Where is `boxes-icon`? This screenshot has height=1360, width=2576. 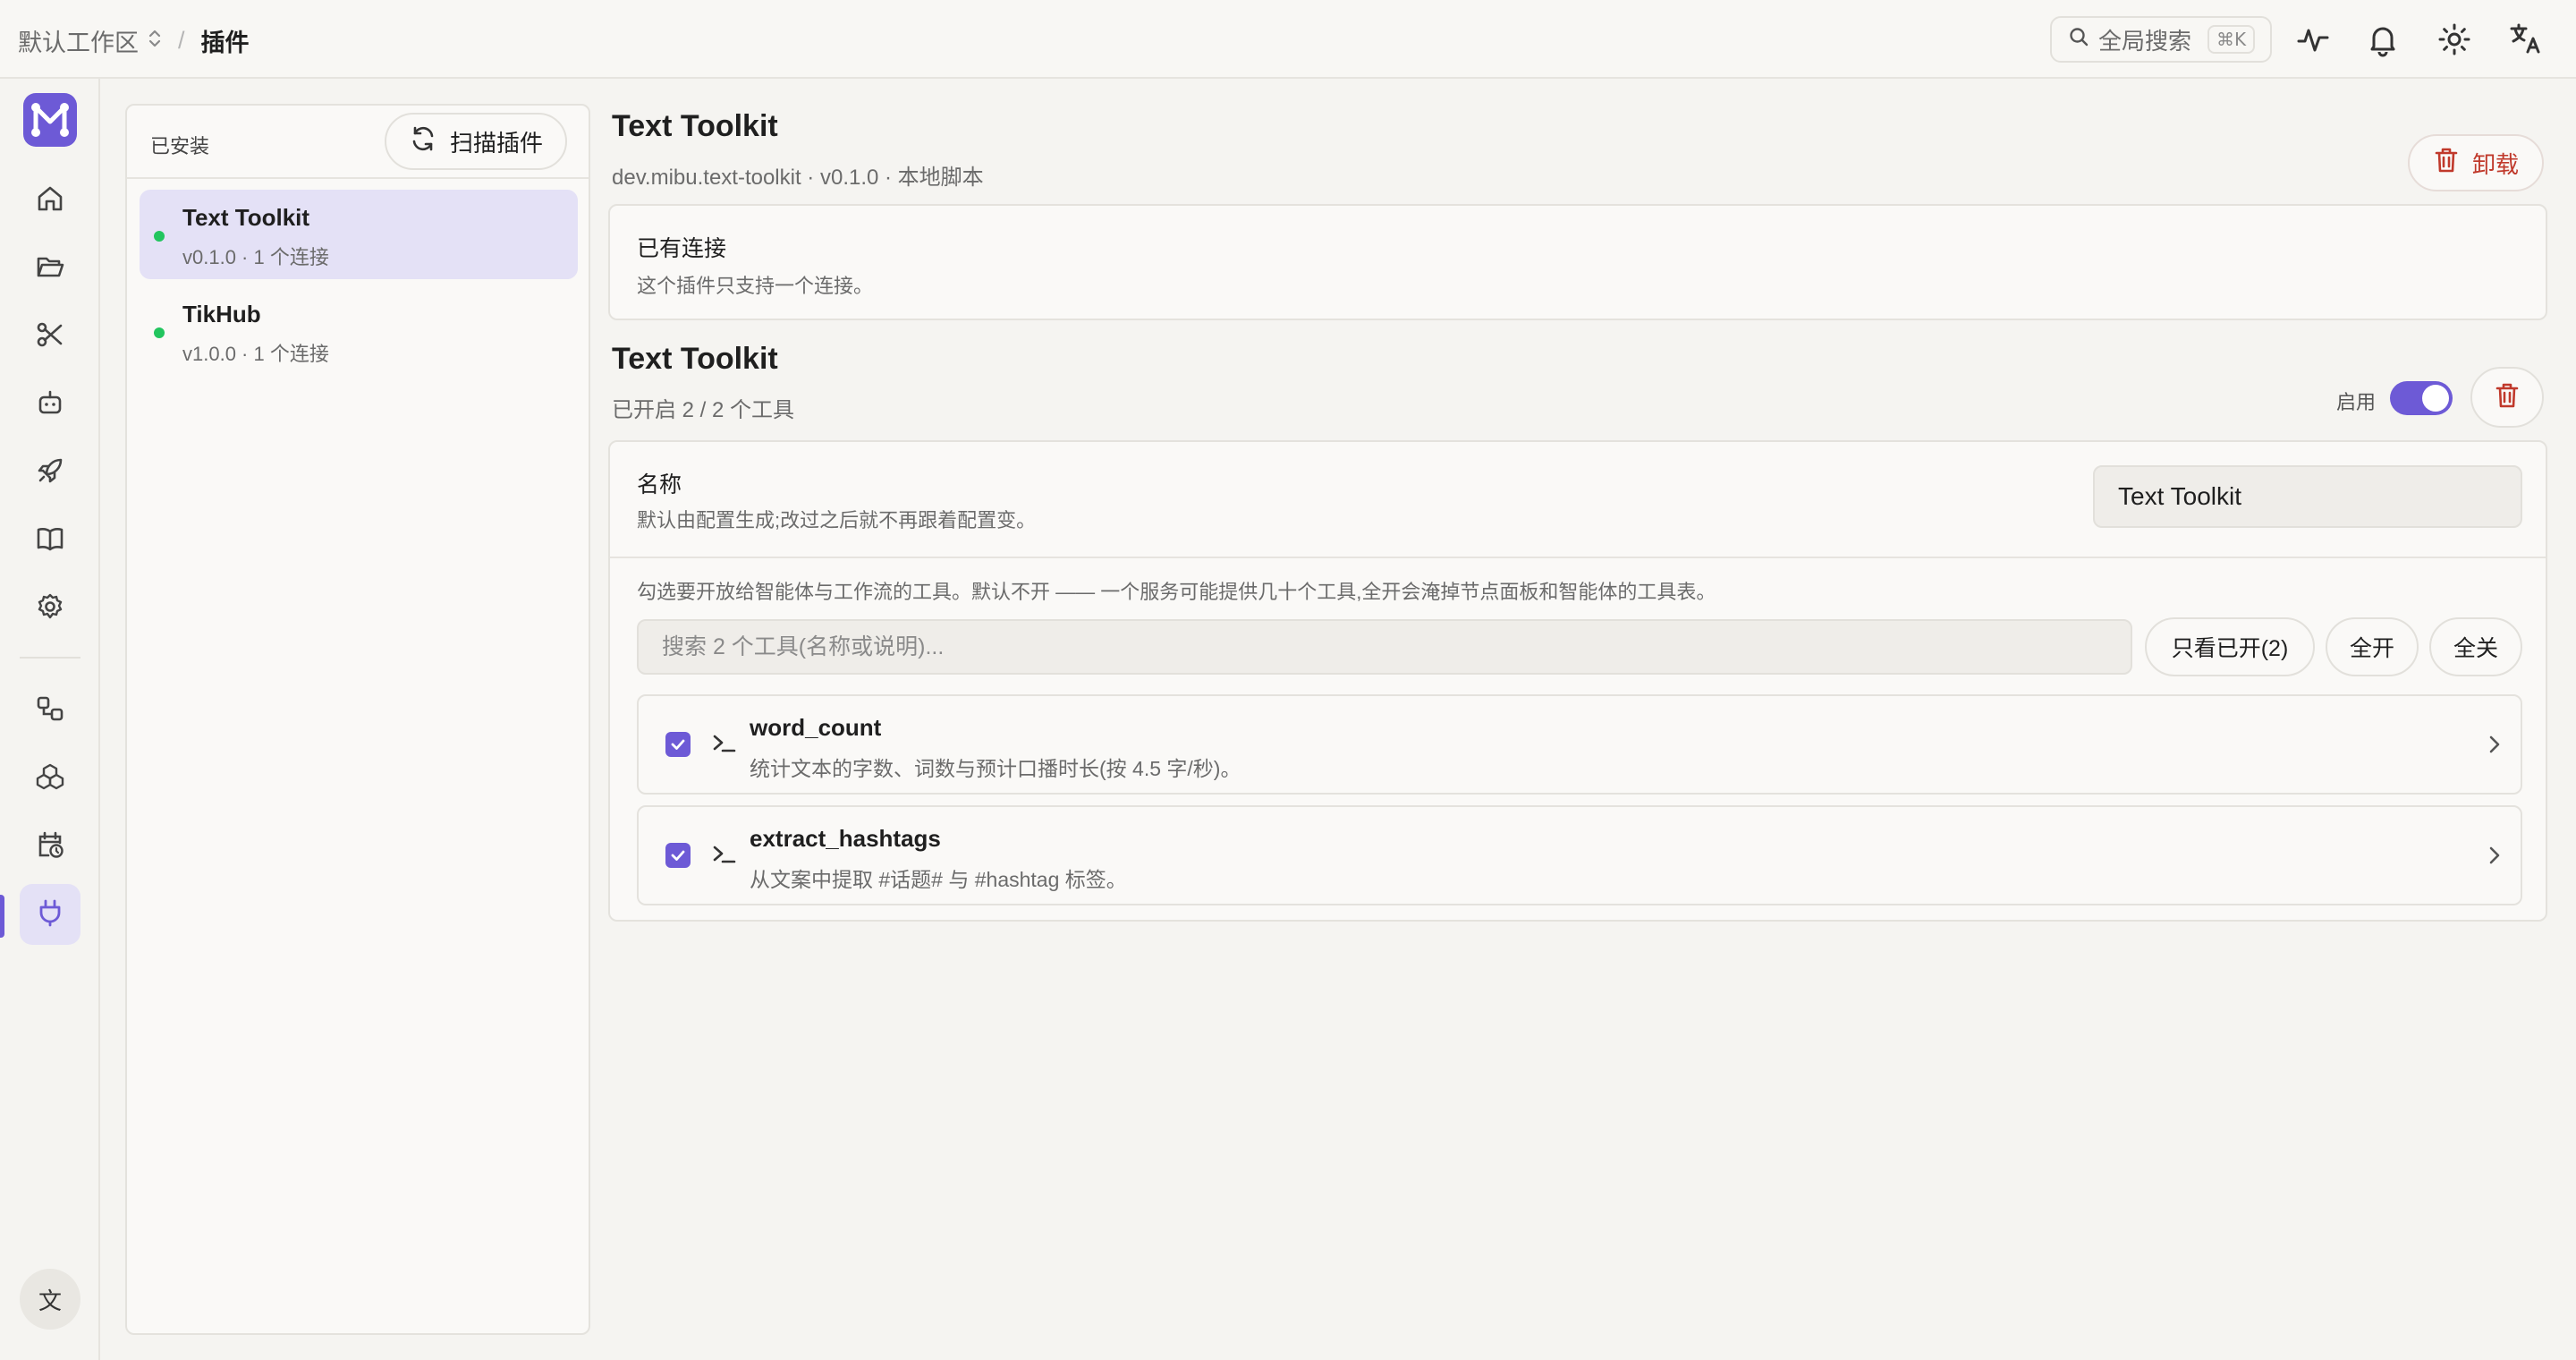 boxes-icon is located at coordinates (50, 778).